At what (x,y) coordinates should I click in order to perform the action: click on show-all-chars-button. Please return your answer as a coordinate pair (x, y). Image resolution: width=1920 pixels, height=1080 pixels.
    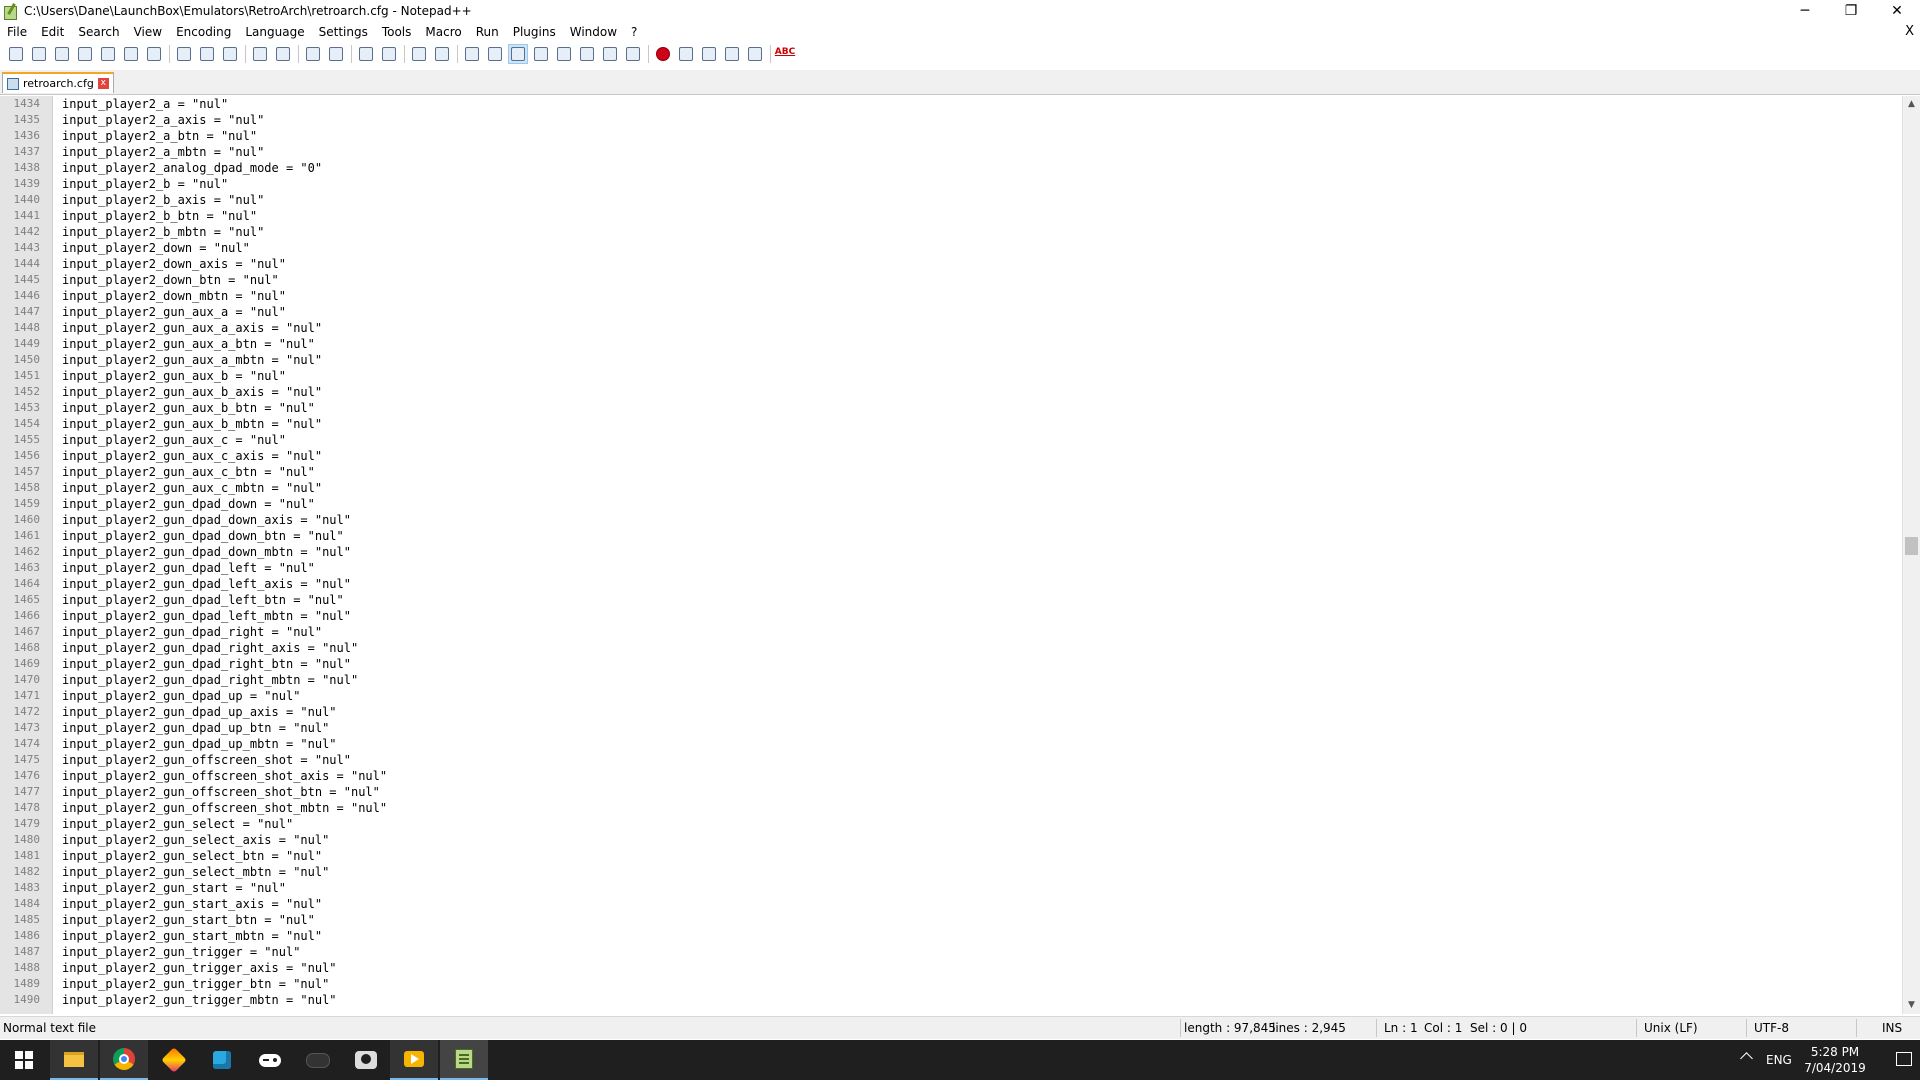
    Looking at the image, I should click on (495, 54).